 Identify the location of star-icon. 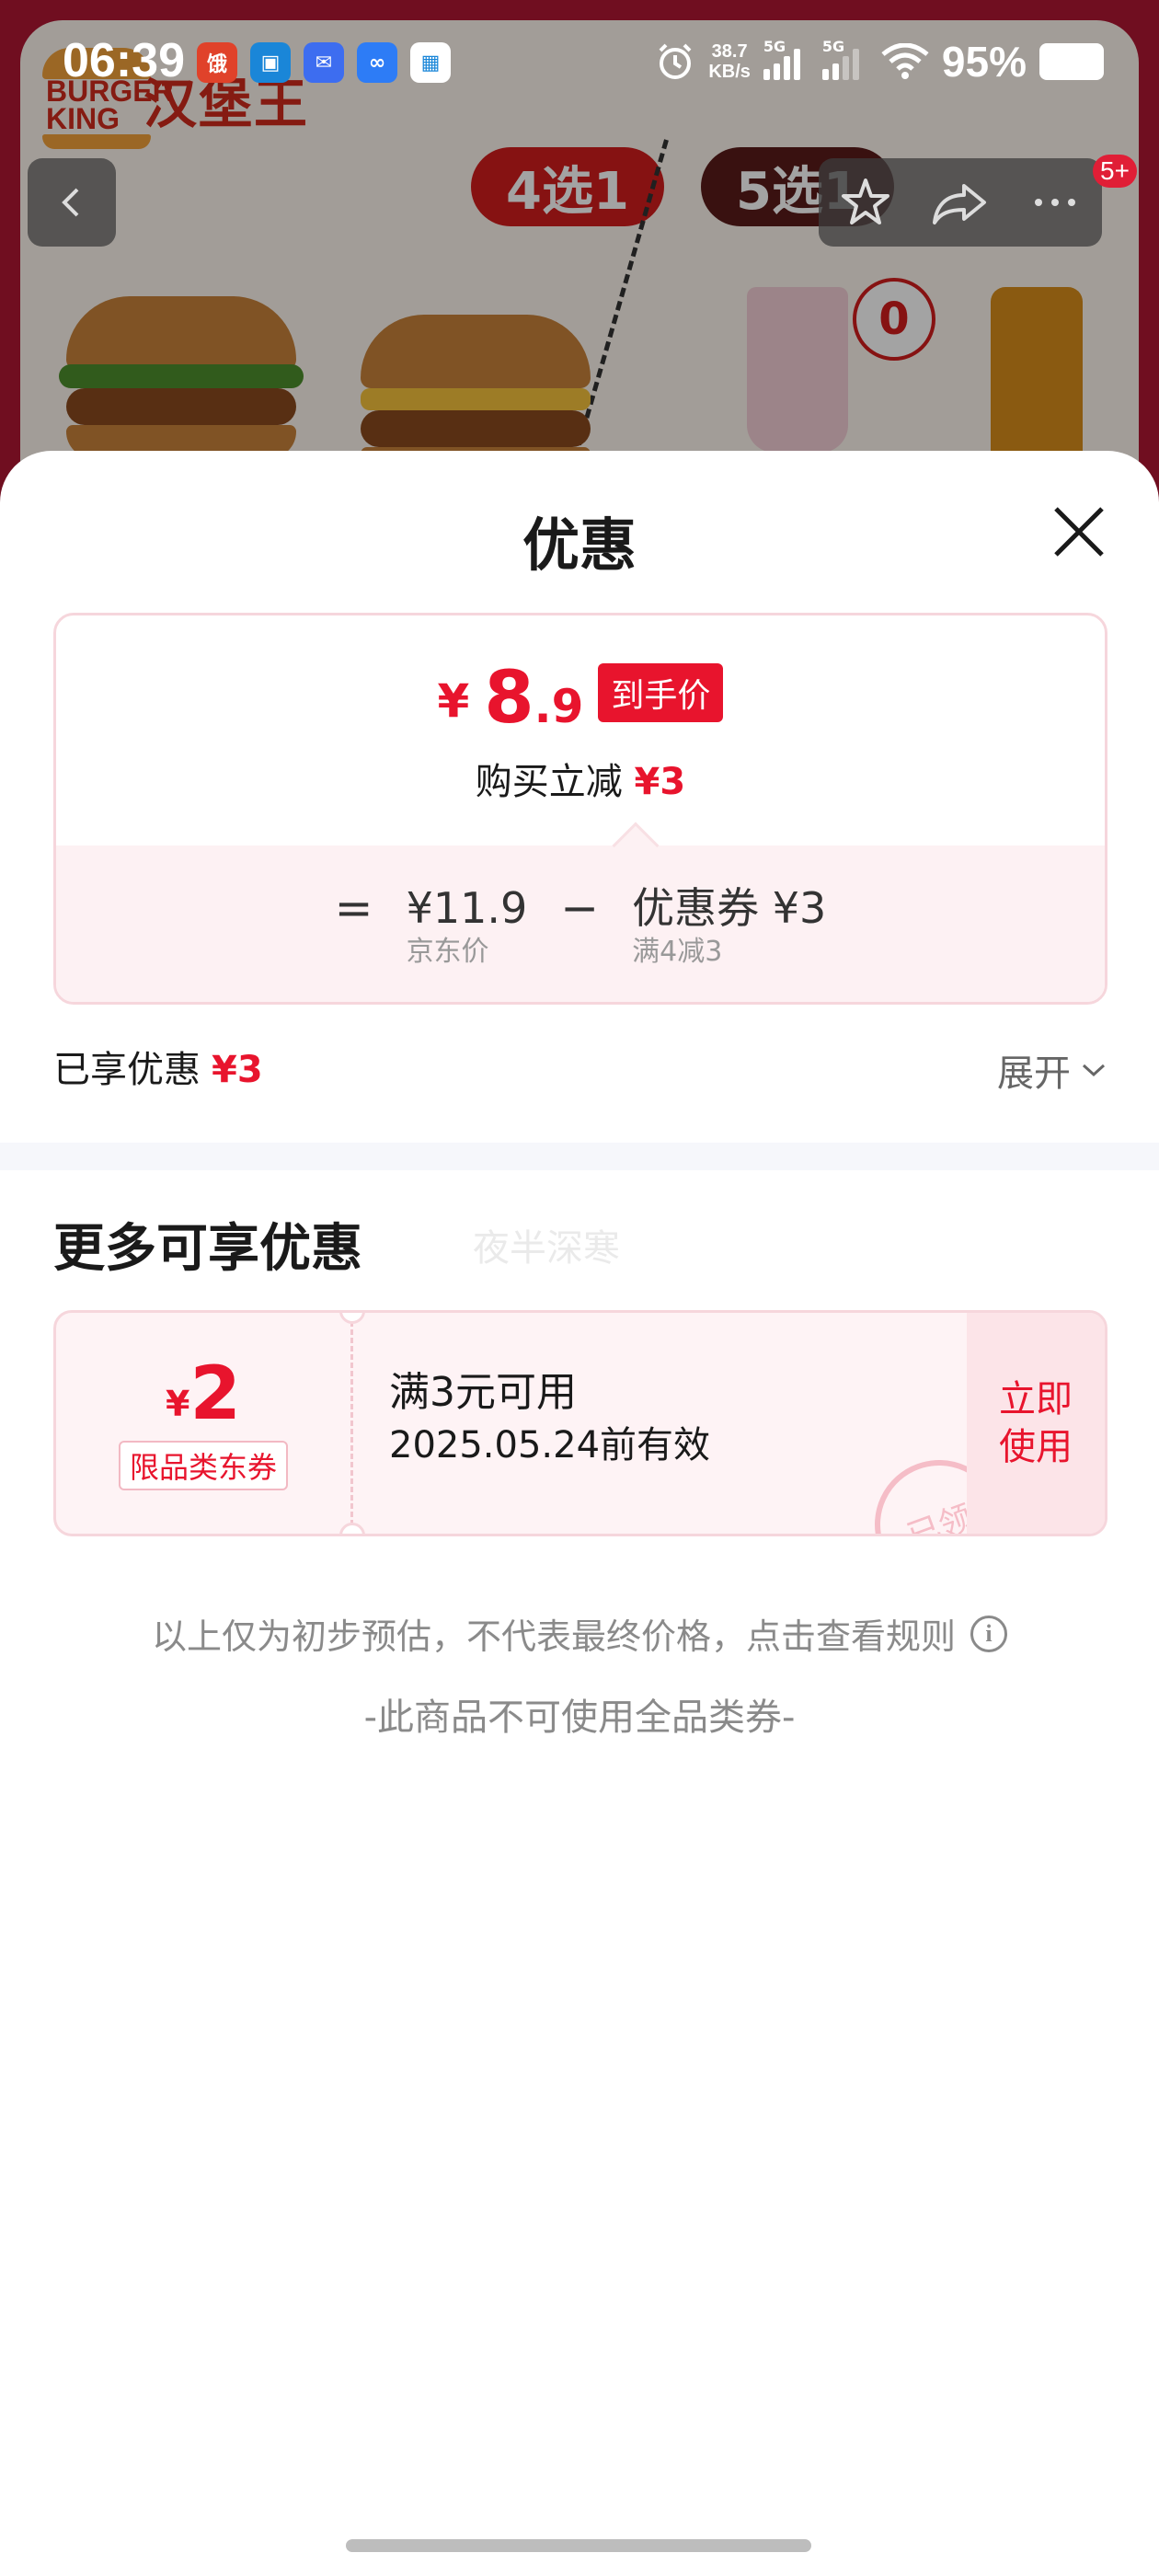
(865, 202).